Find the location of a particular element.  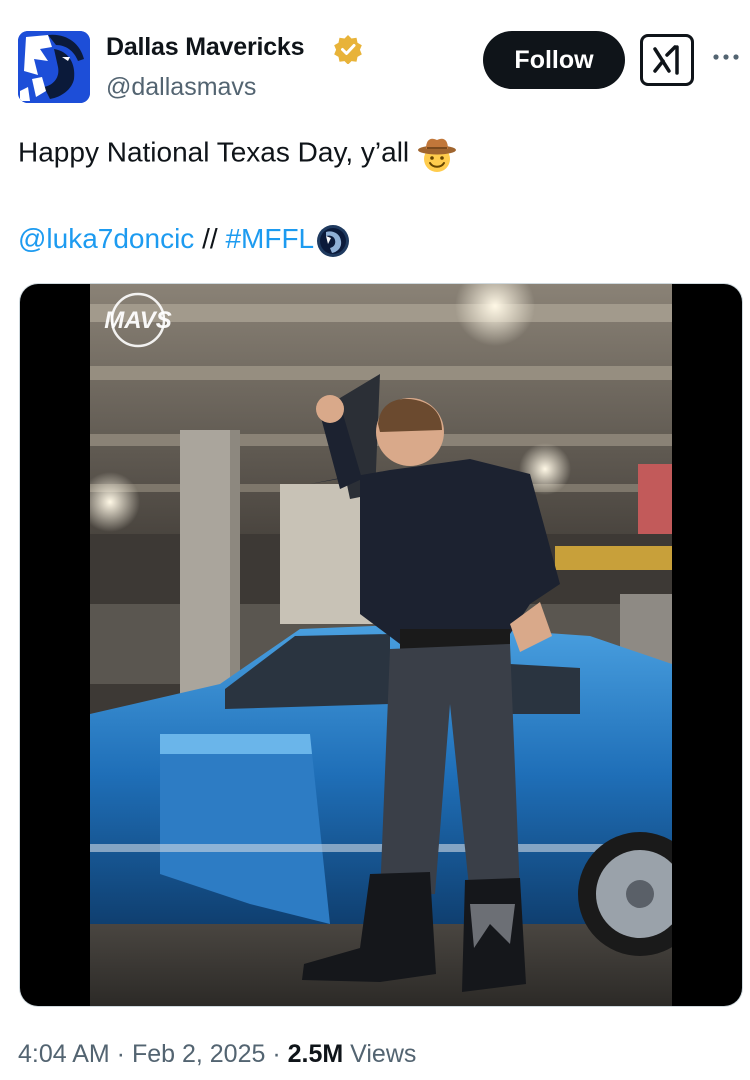

tweet-metadata: 4:04 AM · Feb 2, 2025 · 2.5M Views is located at coordinates (217, 1054).